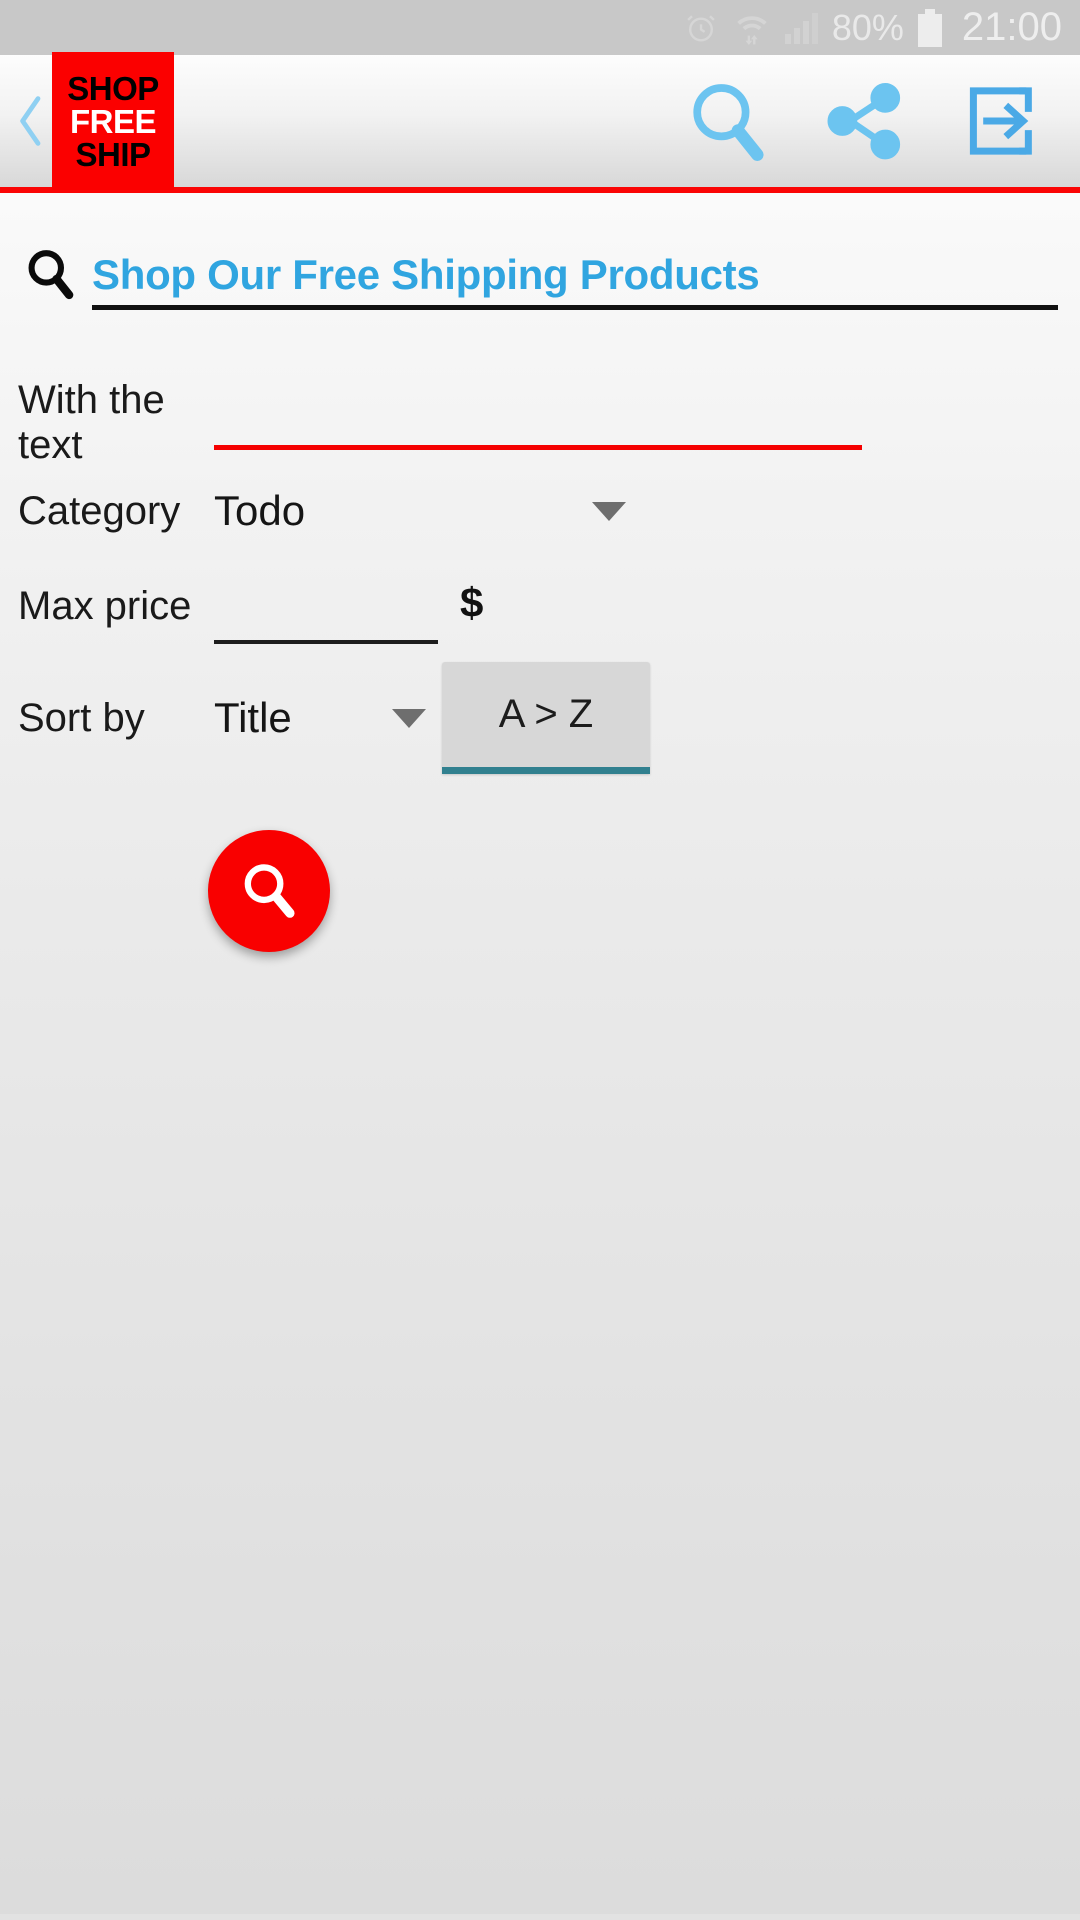  What do you see at coordinates (638, 511) in the screenshot?
I see `category-field: Todo` at bounding box center [638, 511].